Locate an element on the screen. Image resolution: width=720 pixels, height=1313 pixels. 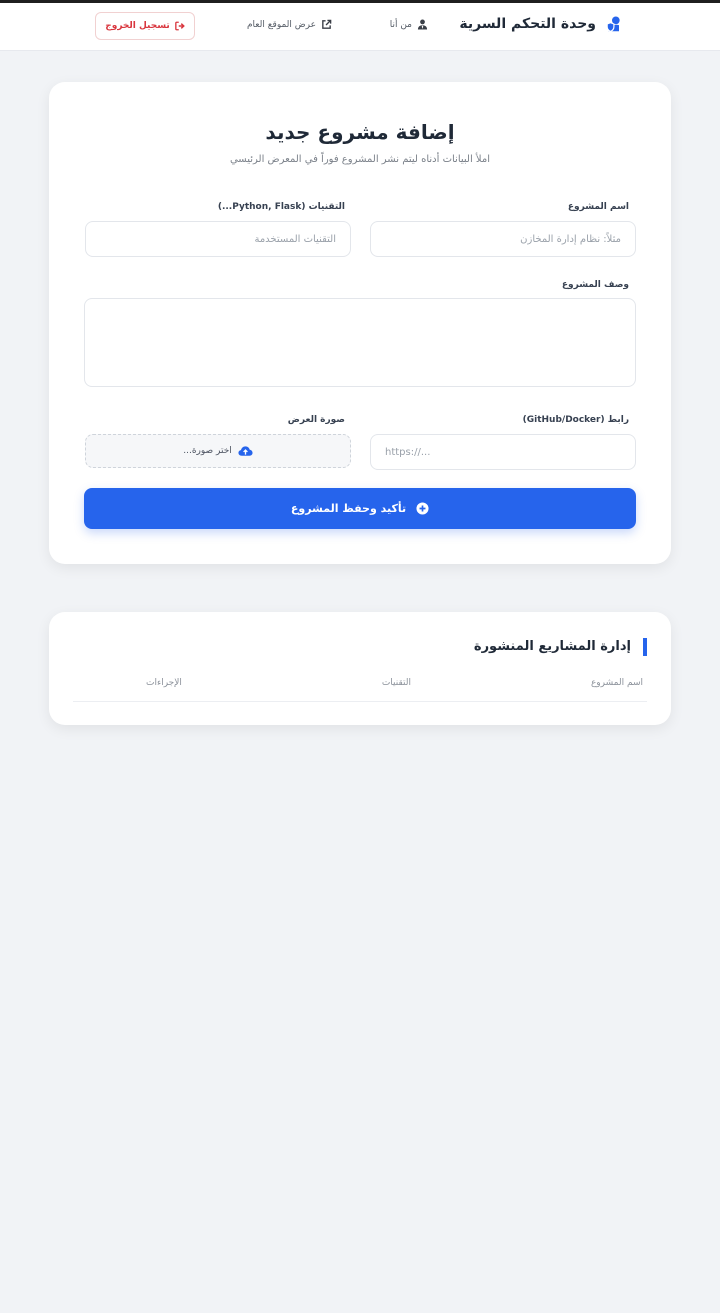
project-name-label: اسم المشروع is located at coordinates (598, 207).